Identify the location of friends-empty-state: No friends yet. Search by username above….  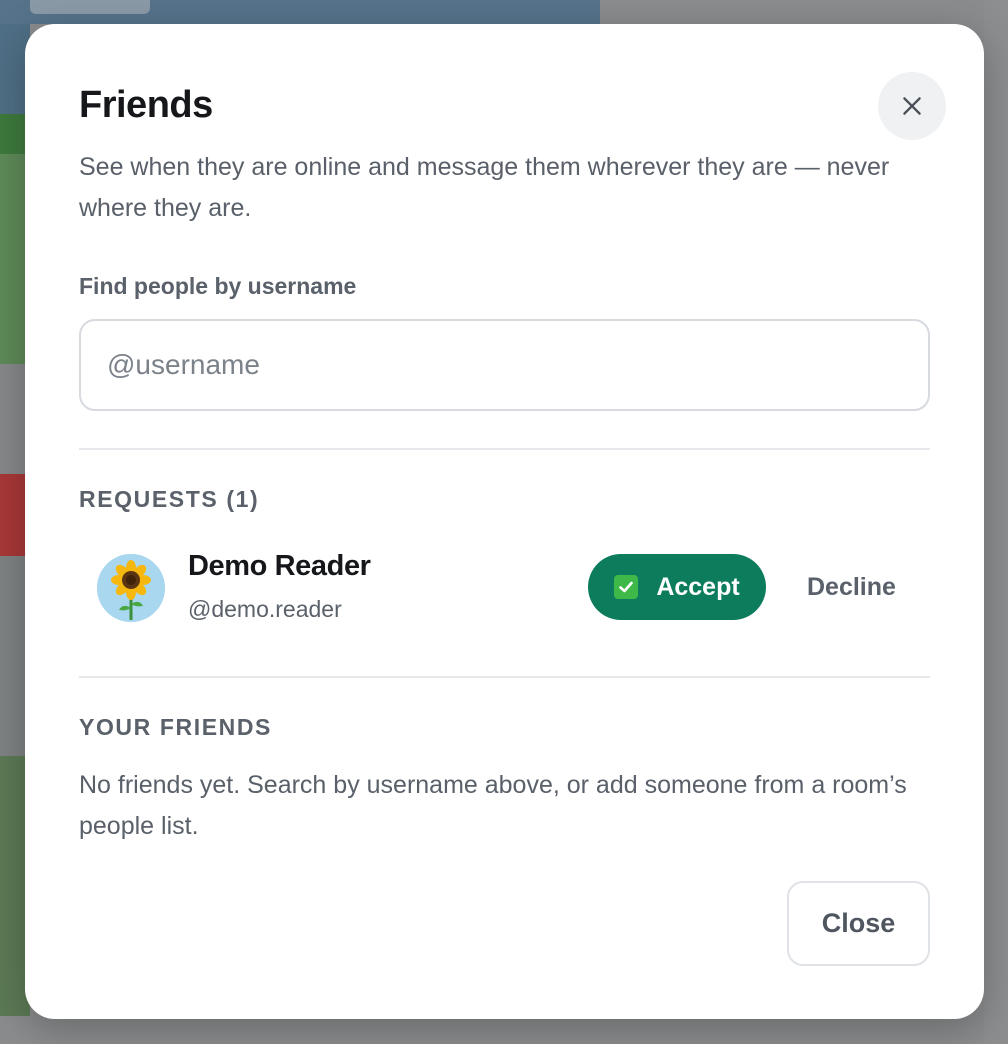
(493, 805).